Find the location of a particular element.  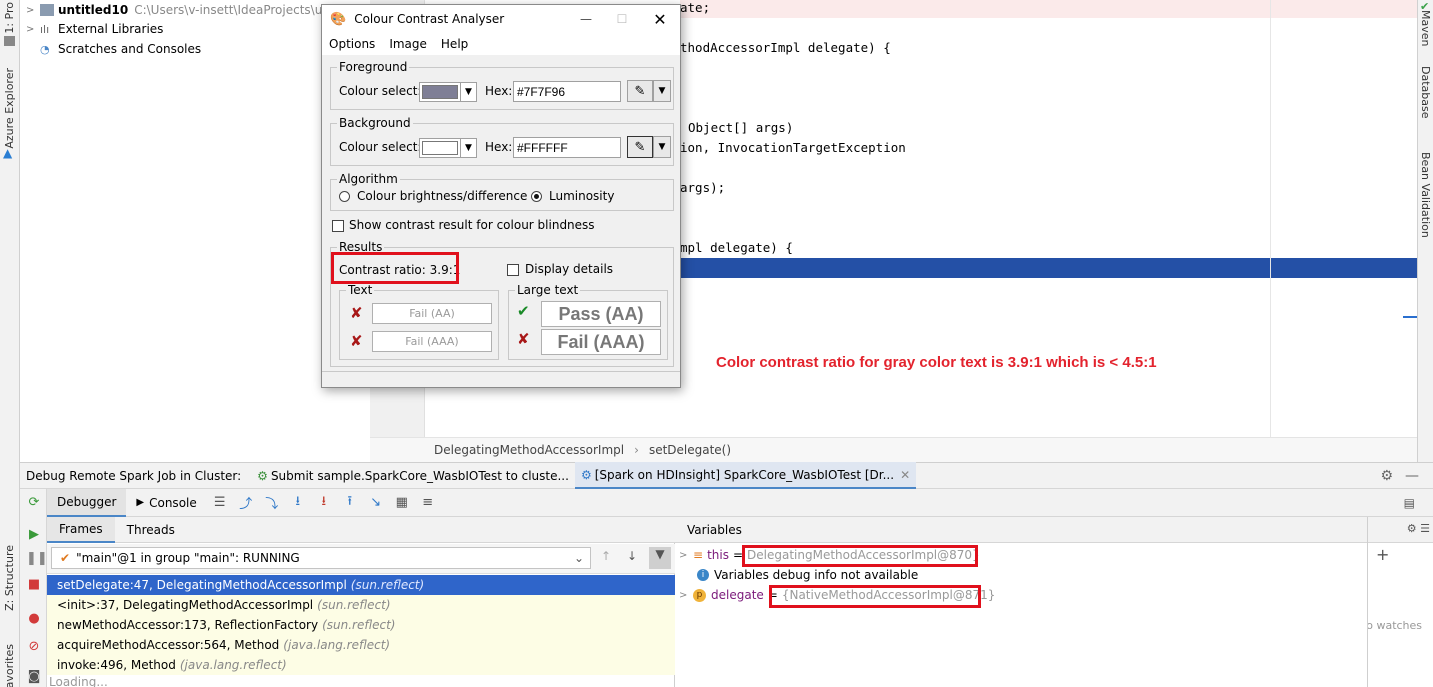

maven-tool-tab: Maven is located at coordinates (1425, 28).